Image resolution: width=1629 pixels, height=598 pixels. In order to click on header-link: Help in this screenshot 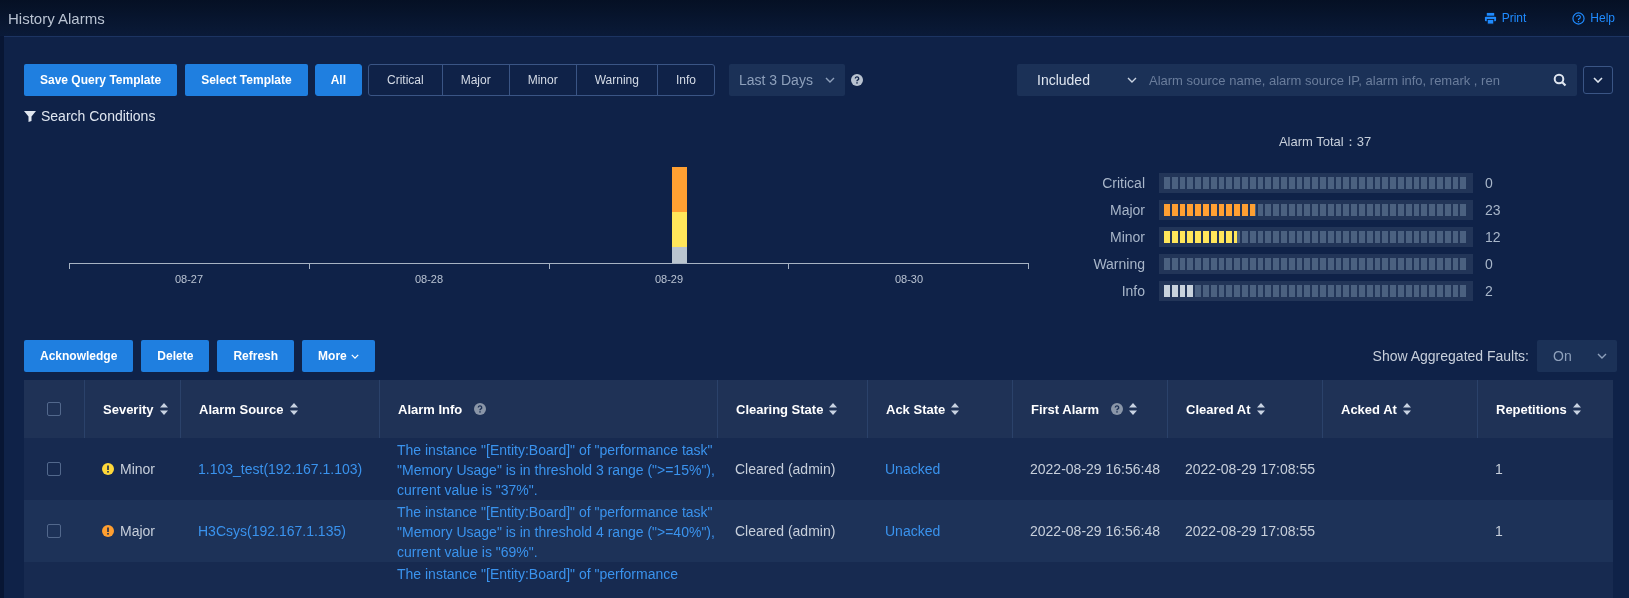, I will do `click(1593, 18)`.